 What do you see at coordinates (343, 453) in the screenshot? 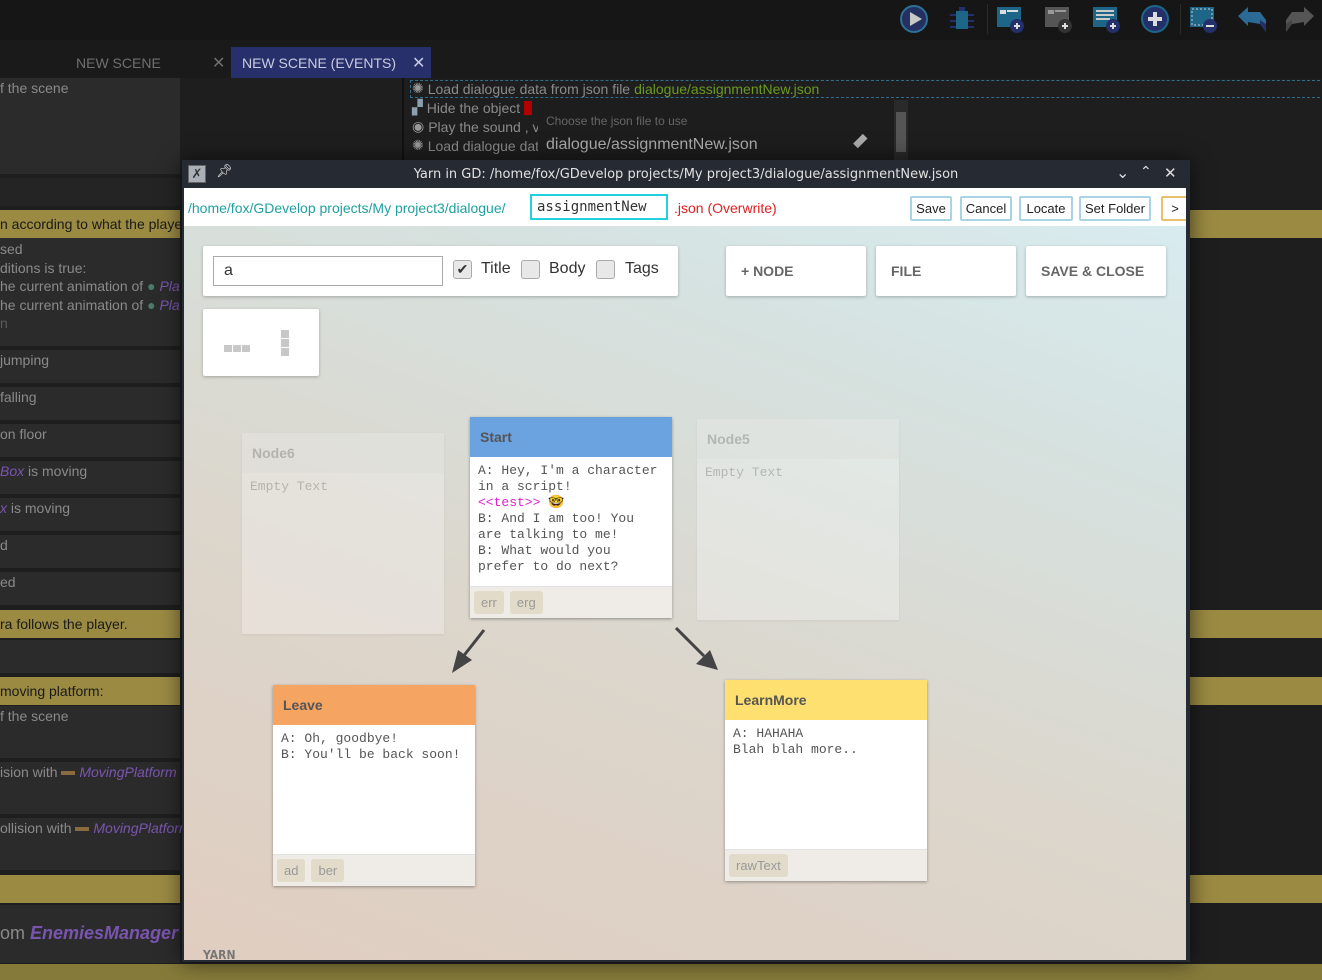
I see `node-title: Node6` at bounding box center [343, 453].